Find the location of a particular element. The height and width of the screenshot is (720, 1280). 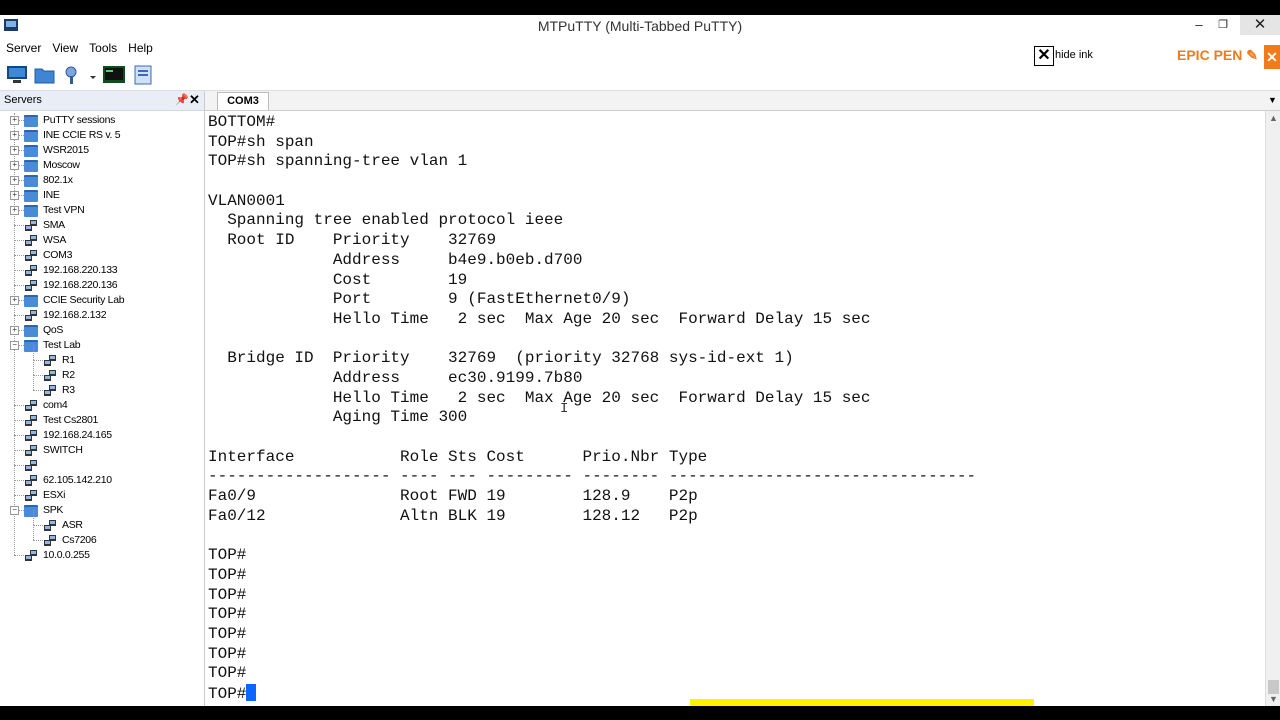

chevron-down-icon is located at coordinates (93, 75).